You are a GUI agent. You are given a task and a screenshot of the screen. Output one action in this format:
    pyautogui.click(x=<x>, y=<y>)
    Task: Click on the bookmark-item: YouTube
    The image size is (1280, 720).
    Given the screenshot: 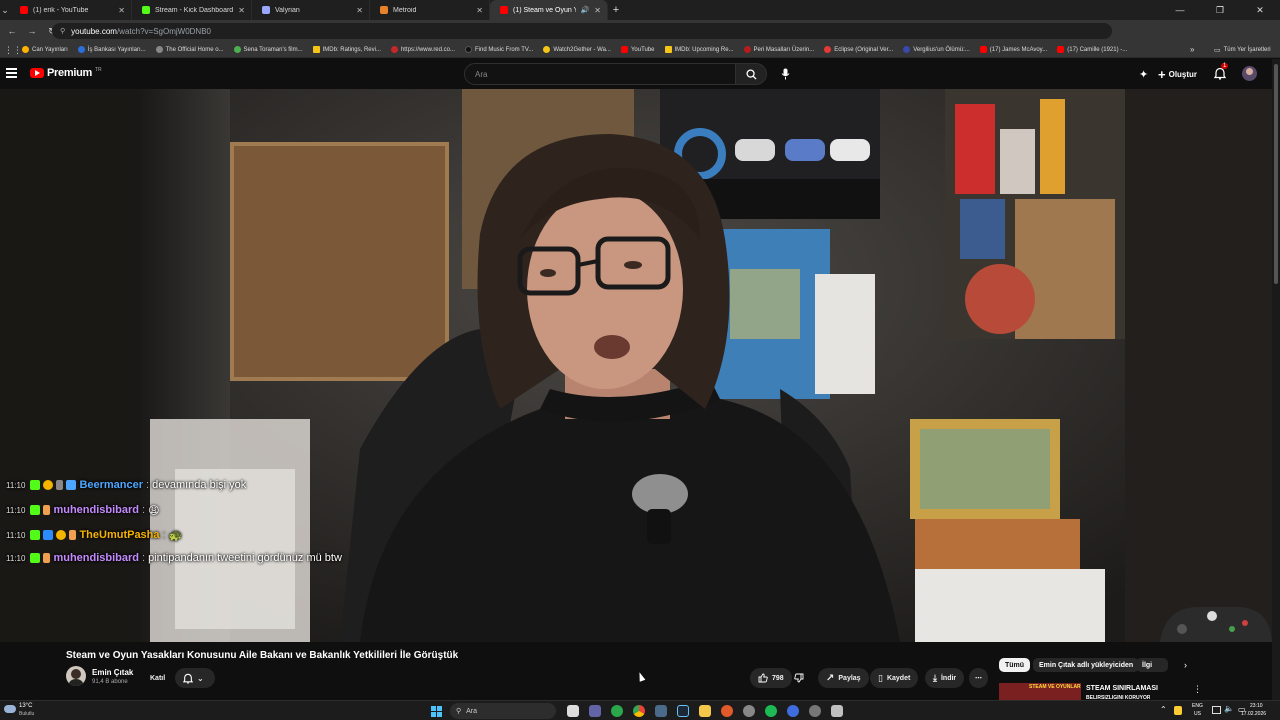 What is the action you would take?
    pyautogui.click(x=637, y=49)
    